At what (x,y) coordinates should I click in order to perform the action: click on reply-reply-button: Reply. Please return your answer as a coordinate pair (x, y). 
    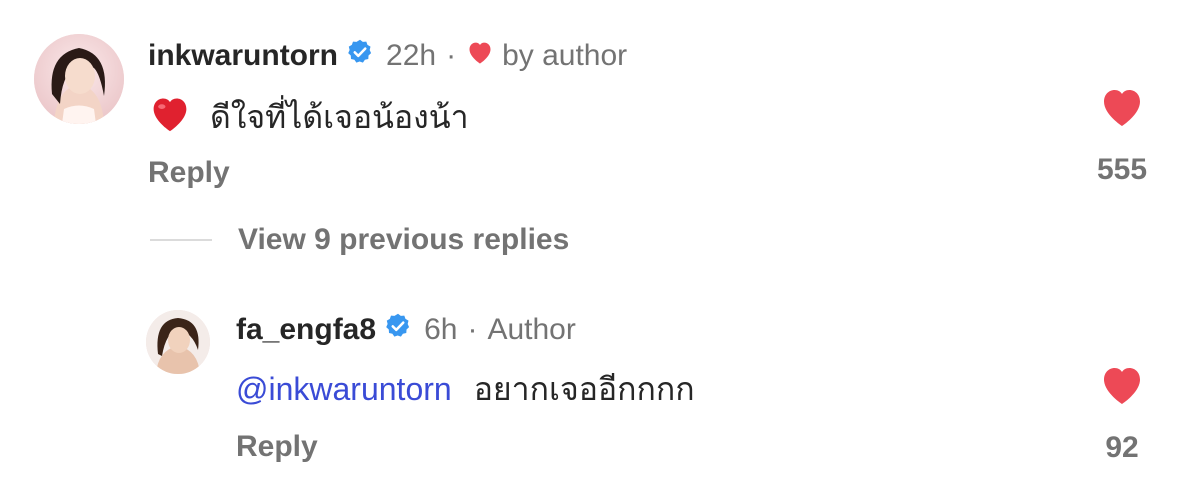
    Looking at the image, I should click on (277, 447).